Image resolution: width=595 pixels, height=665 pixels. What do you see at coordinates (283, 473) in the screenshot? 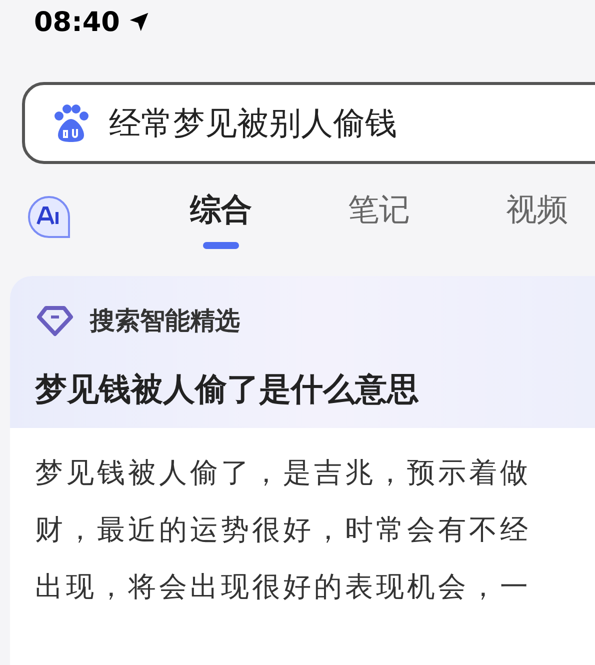
I see `answer-text-line: 梦见钱被人偷了，是吉兆，预示着做` at bounding box center [283, 473].